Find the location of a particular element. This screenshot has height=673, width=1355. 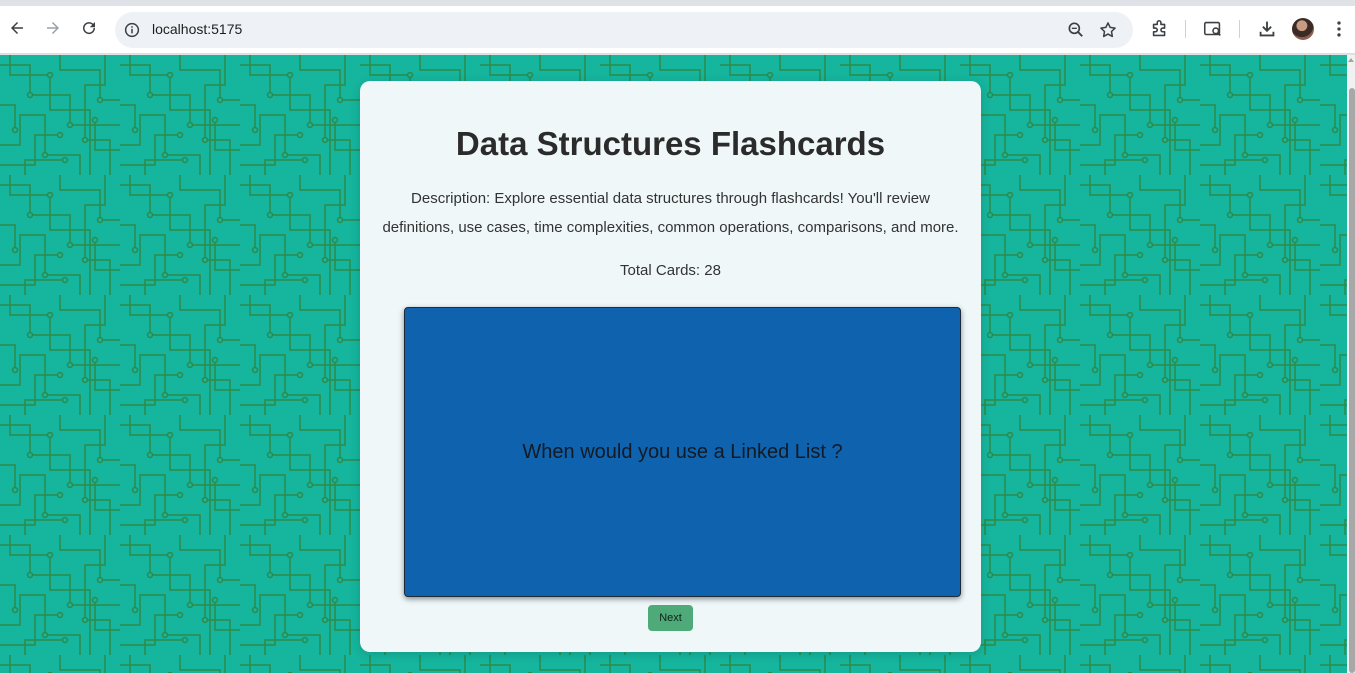

tab-search-icon is located at coordinates (1213, 29).